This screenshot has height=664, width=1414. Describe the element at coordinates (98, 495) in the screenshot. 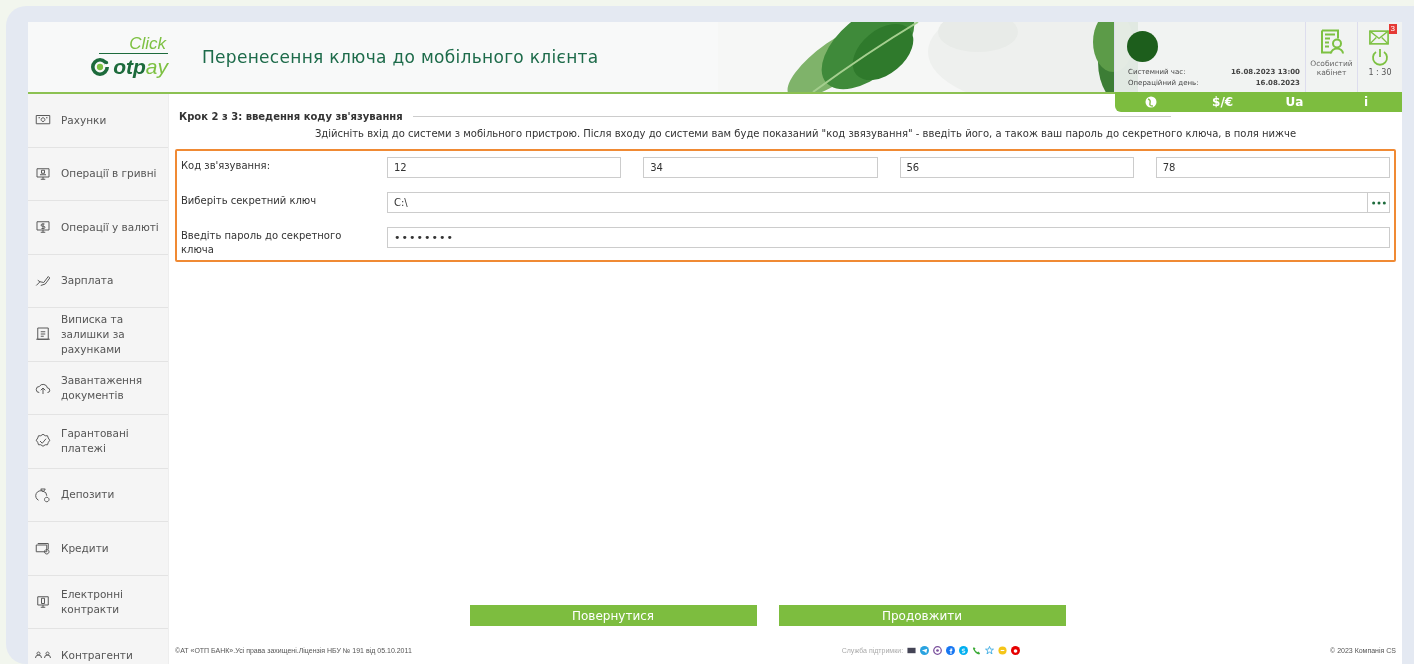

I see `sidebar-item: Депозити` at that location.